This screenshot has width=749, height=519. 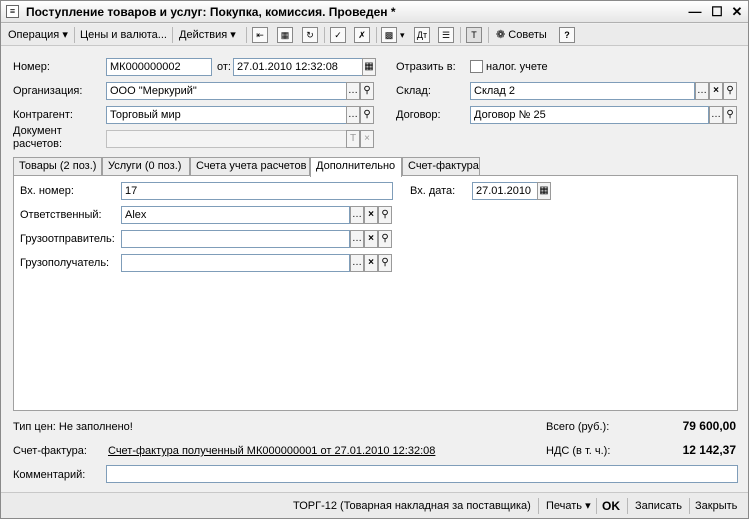 I want to click on incoming-number-field: 17, so click(x=257, y=191).